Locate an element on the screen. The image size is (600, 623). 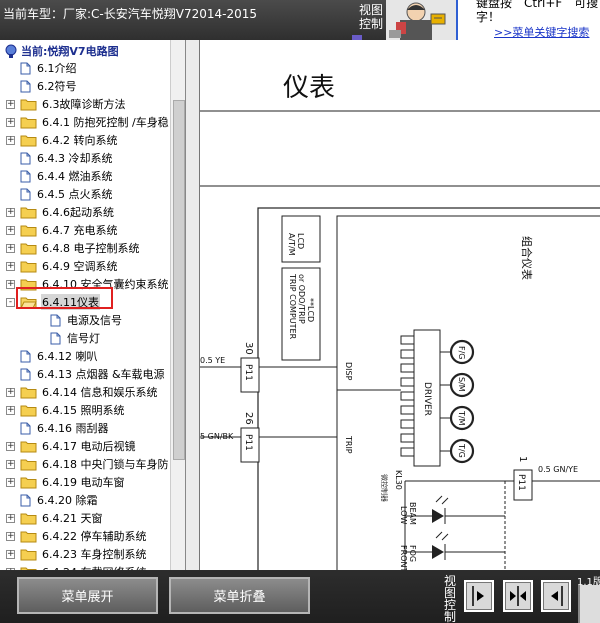
view-right-button is located at coordinates (556, 596).